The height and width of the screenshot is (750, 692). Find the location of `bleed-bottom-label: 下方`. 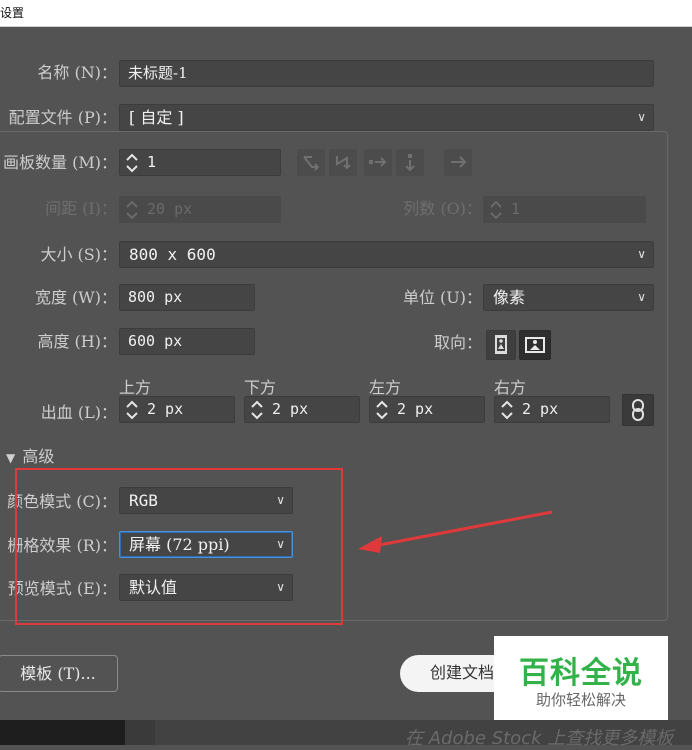

bleed-bottom-label: 下方 is located at coordinates (260, 387).